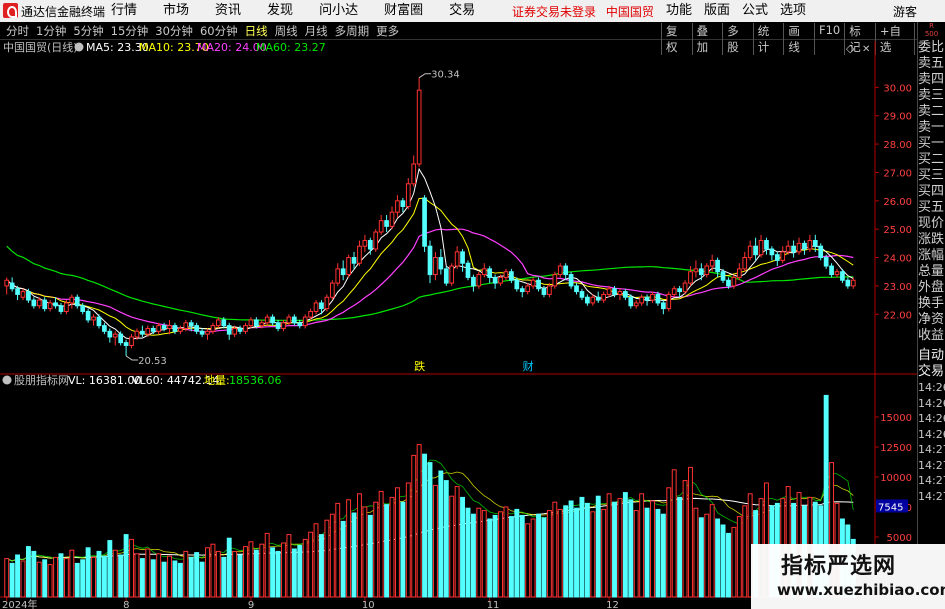 The image size is (945, 609). Describe the element at coordinates (897, 259) in the screenshot. I see `price-tick-label-6: 24.00` at that location.